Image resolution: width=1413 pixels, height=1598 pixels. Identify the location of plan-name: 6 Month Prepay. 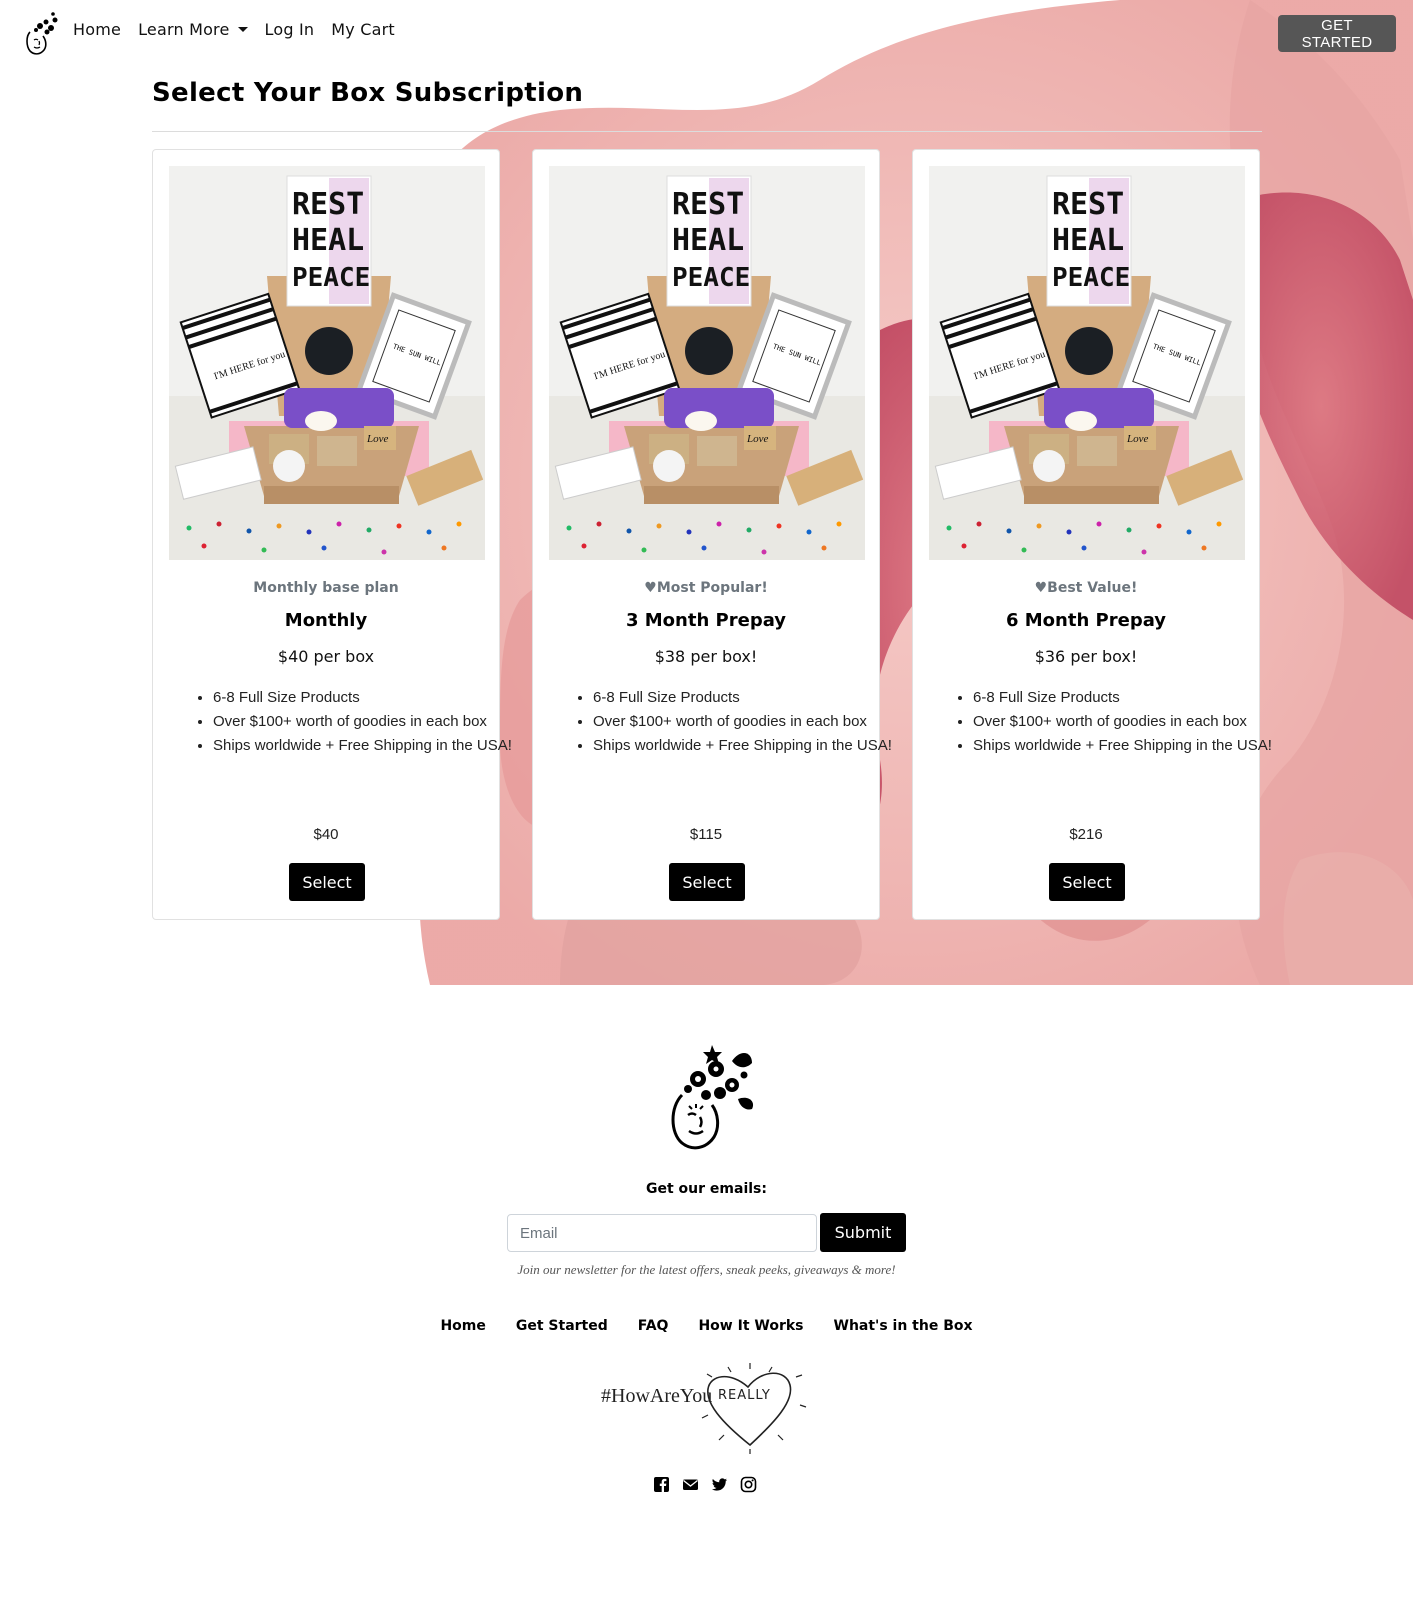
(1086, 620).